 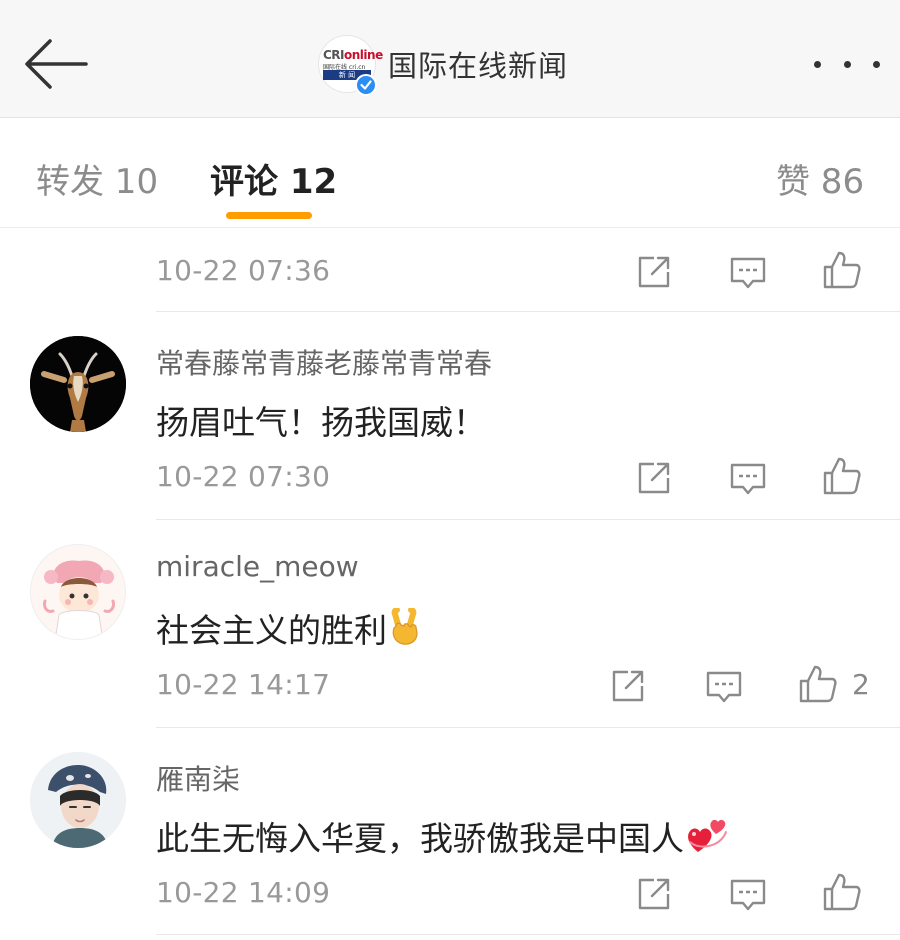 I want to click on comment-time: 10-22 14:09, so click(x=243, y=892).